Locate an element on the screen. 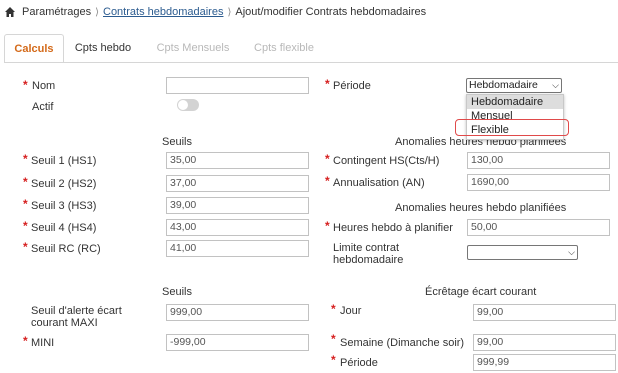 This screenshot has height=373, width=618. seuilrc-input: 41,00 is located at coordinates (237, 248).